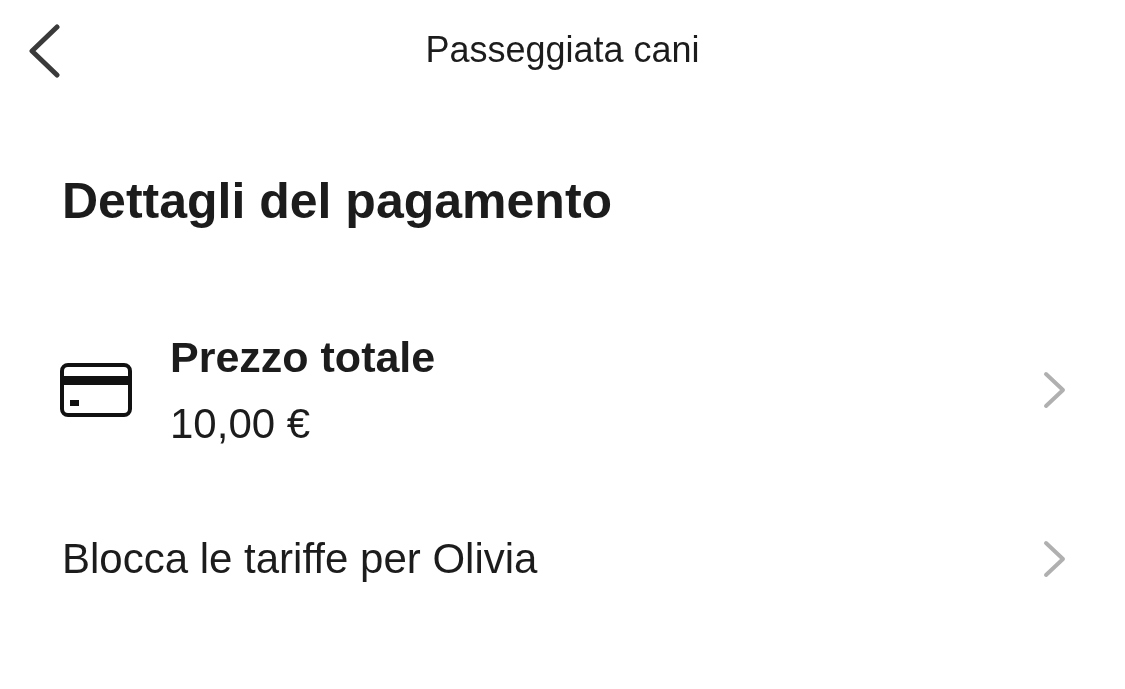  What do you see at coordinates (338, 201) in the screenshot?
I see `section-heading: Dettagli del pagamento` at bounding box center [338, 201].